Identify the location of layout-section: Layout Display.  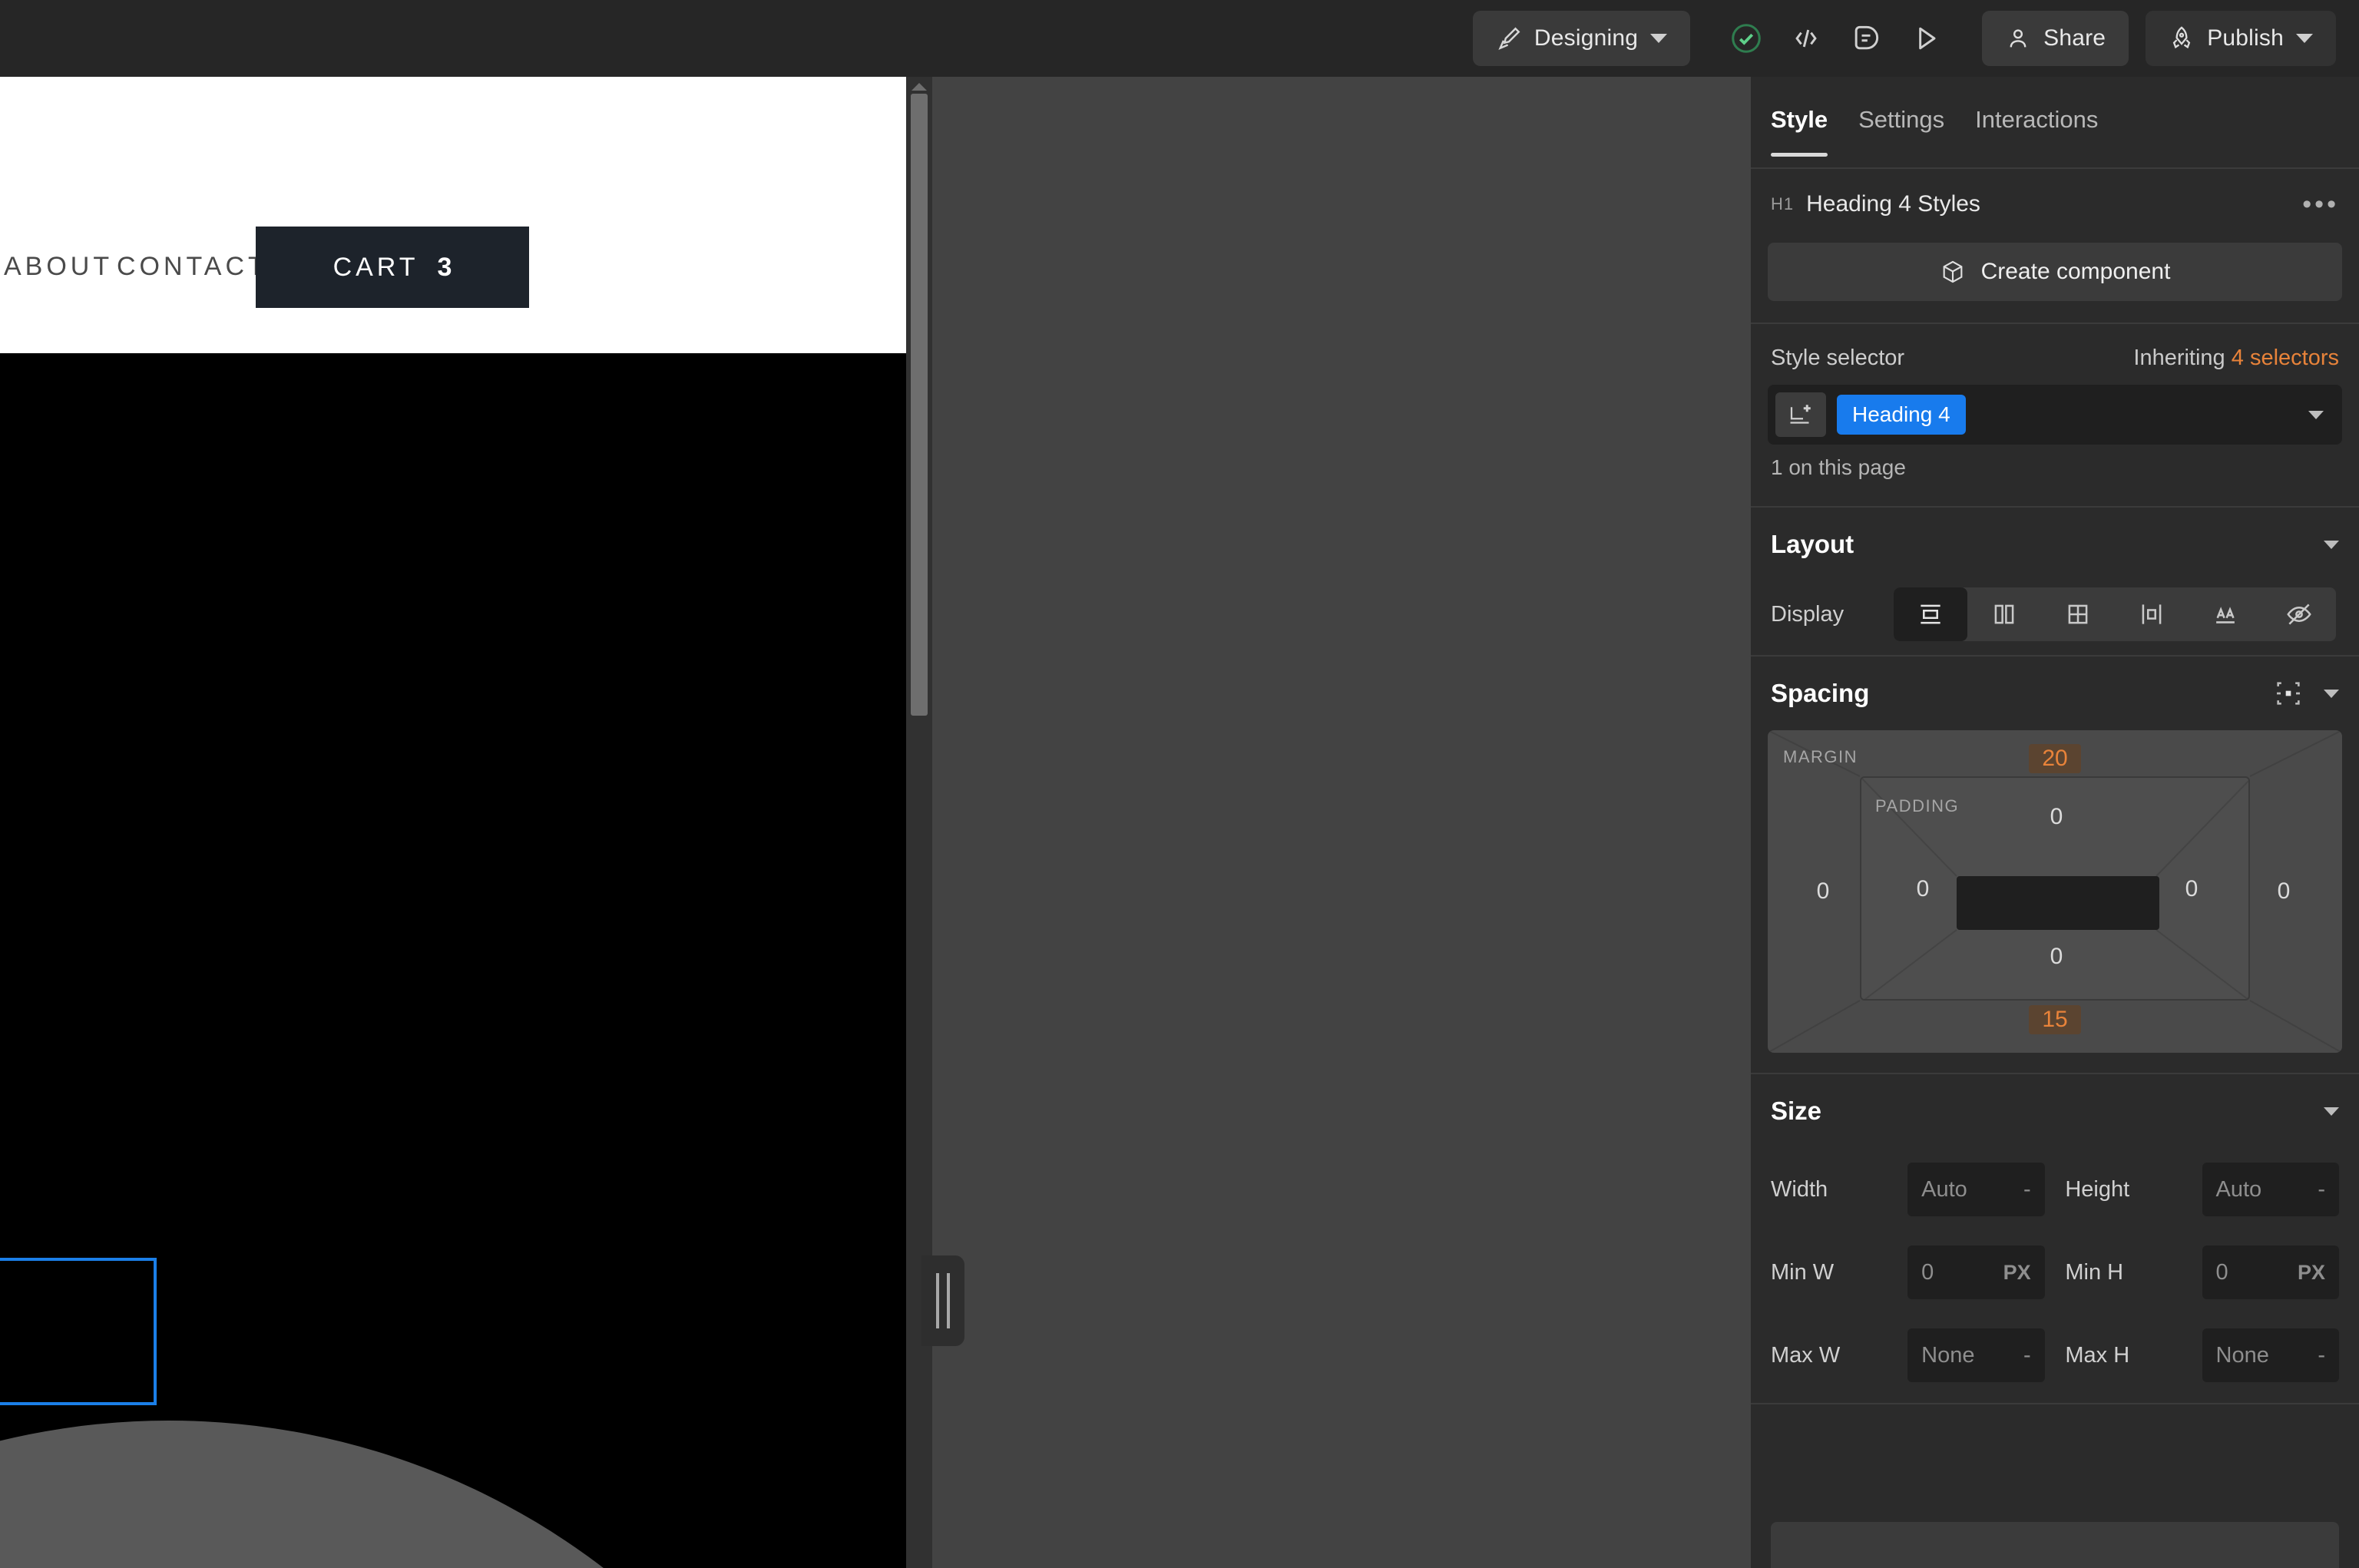
(2055, 577).